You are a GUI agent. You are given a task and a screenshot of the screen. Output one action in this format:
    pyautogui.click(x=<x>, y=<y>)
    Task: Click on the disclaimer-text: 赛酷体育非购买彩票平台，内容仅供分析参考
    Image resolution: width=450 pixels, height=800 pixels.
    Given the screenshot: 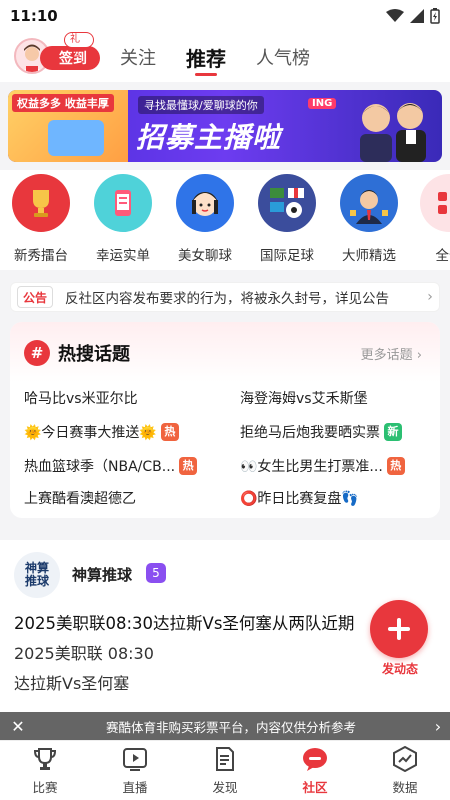 What is the action you would take?
    pyautogui.click(x=230, y=727)
    